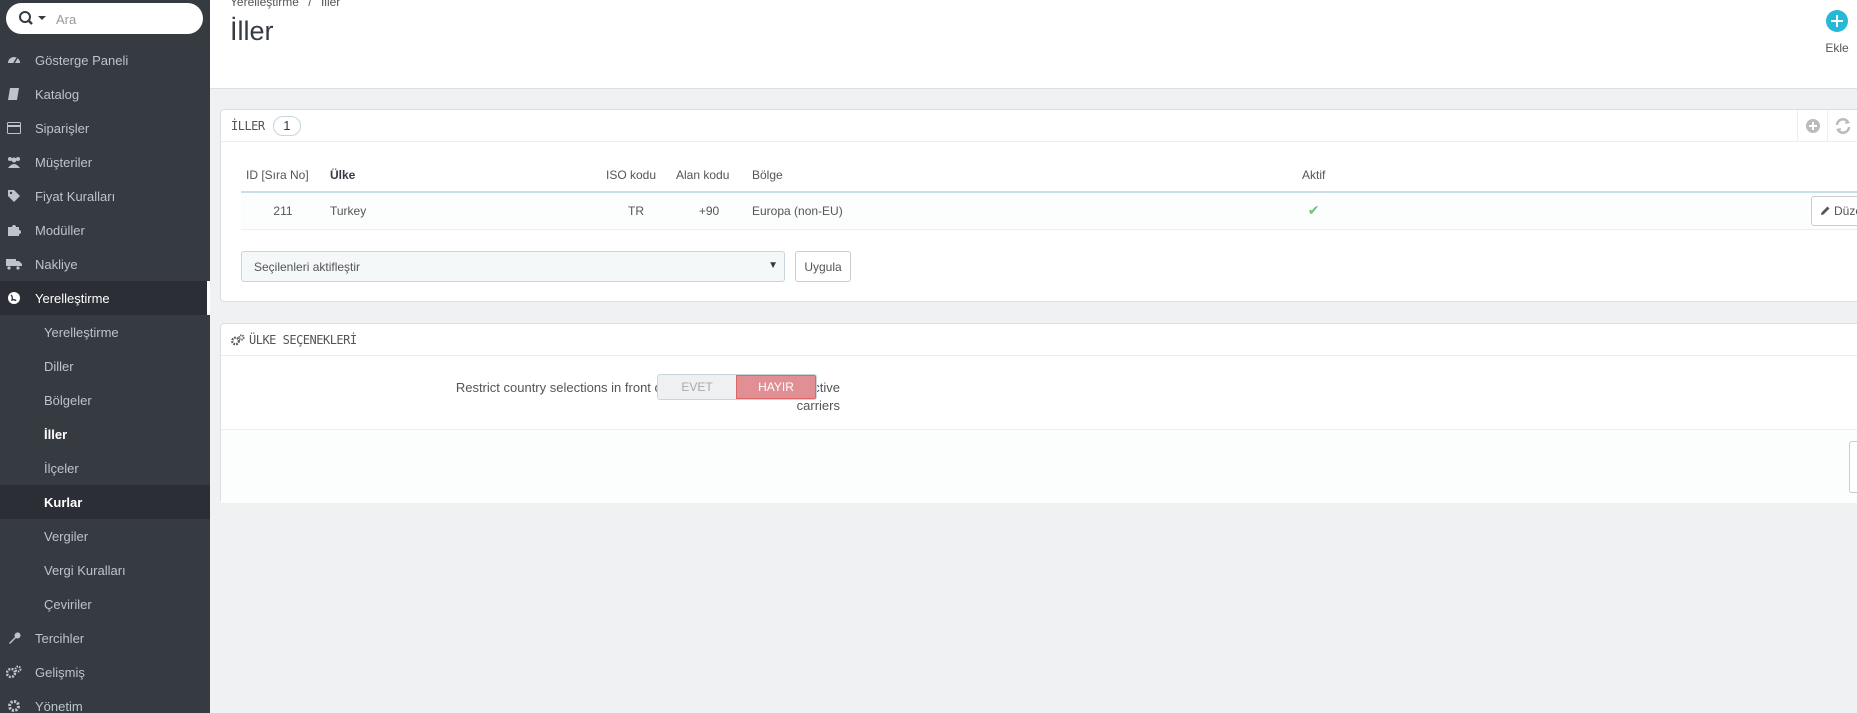 The image size is (1857, 713). Describe the element at coordinates (283, 211) in the screenshot. I see `cell-id: 211` at that location.